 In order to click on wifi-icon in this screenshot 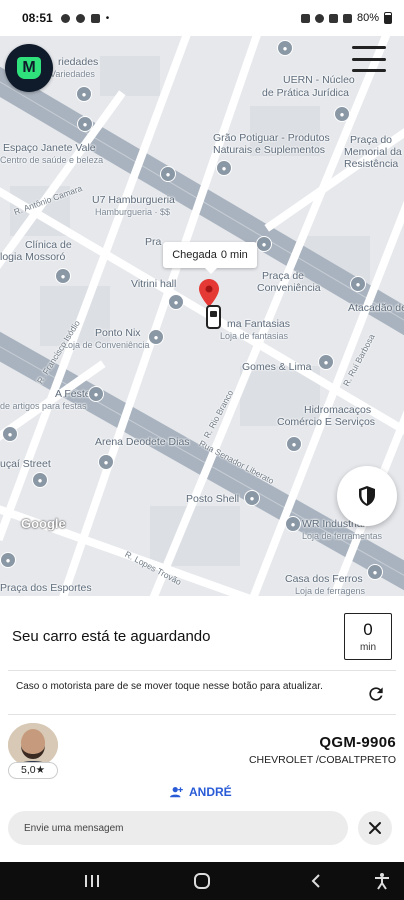, I will do `click(333, 18)`.